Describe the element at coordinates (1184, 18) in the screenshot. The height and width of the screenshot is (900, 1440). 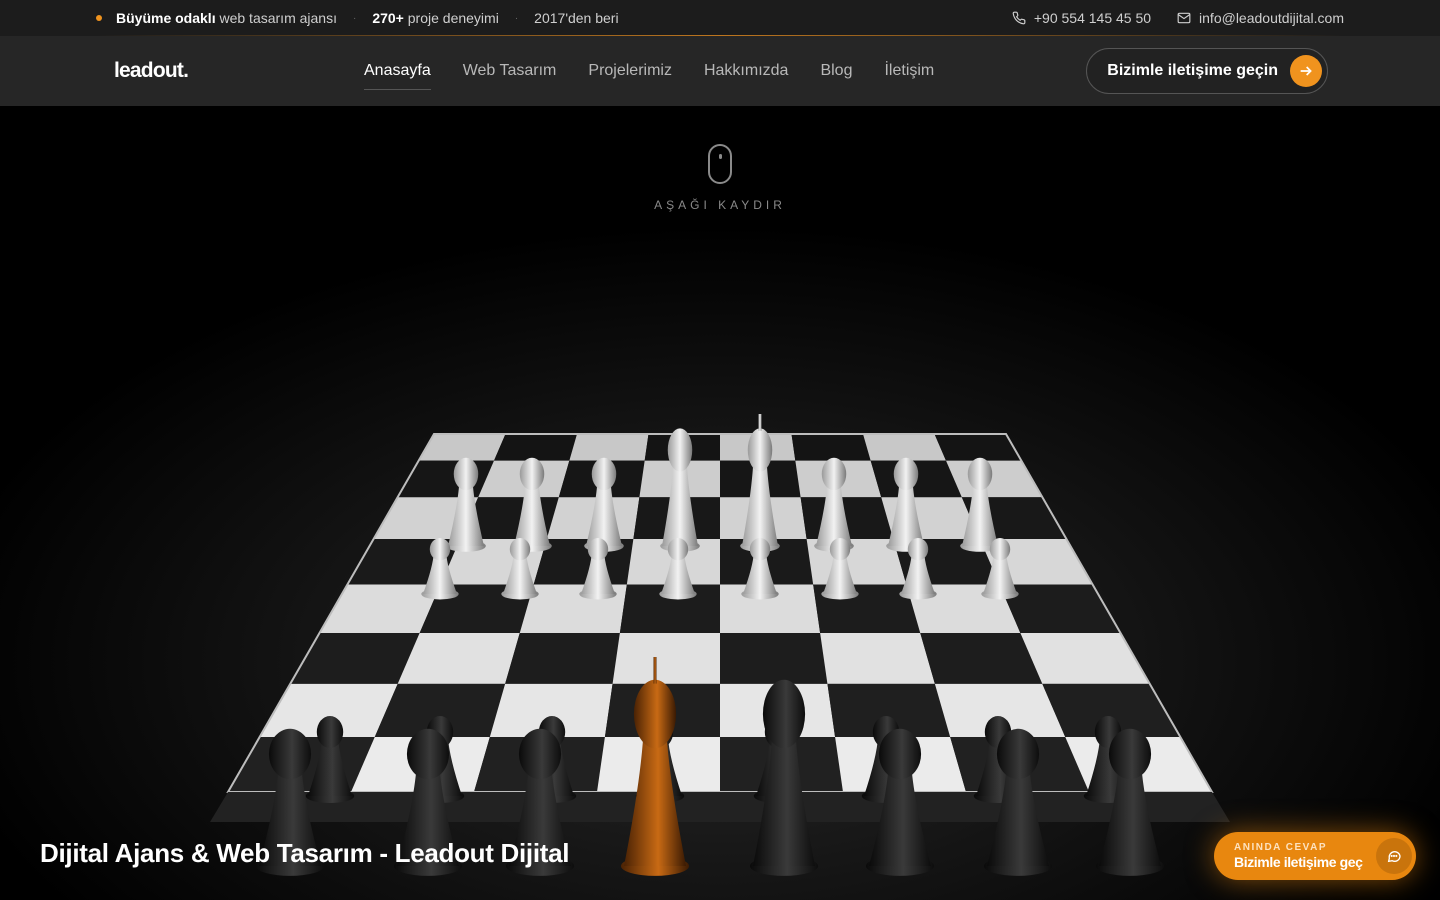
I see `mail-icon` at that location.